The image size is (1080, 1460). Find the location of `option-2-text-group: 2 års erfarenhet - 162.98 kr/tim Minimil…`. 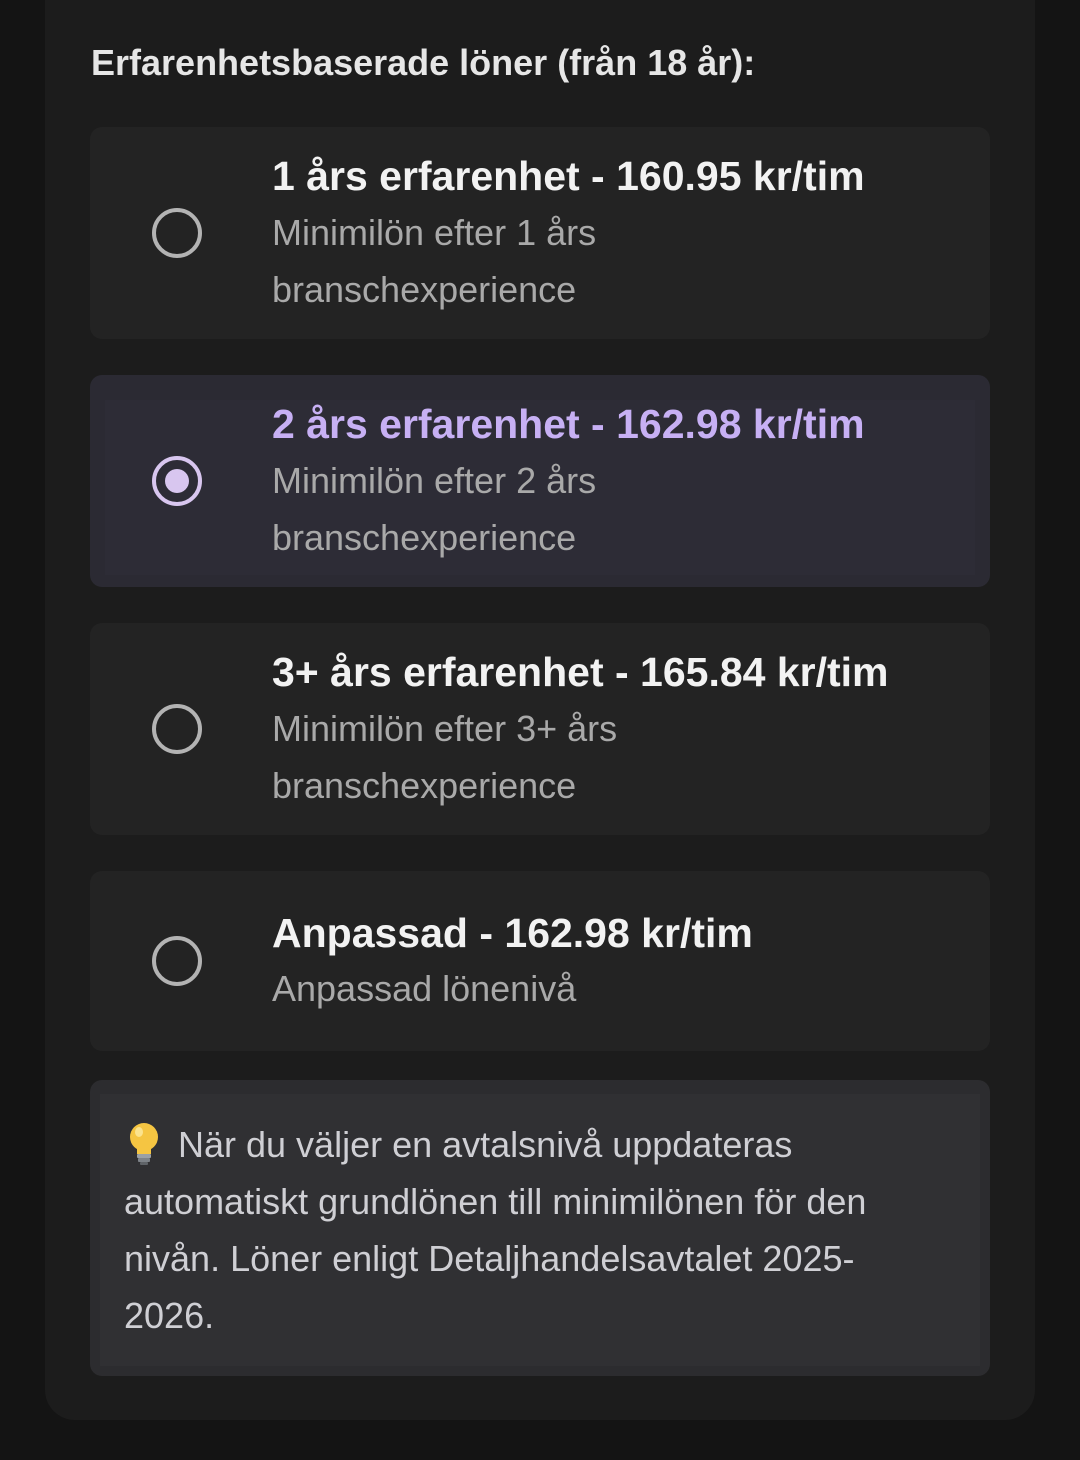

option-2-text-group: 2 års erfarenhet - 162.98 kr/tim Minimil… is located at coordinates (656, 481).